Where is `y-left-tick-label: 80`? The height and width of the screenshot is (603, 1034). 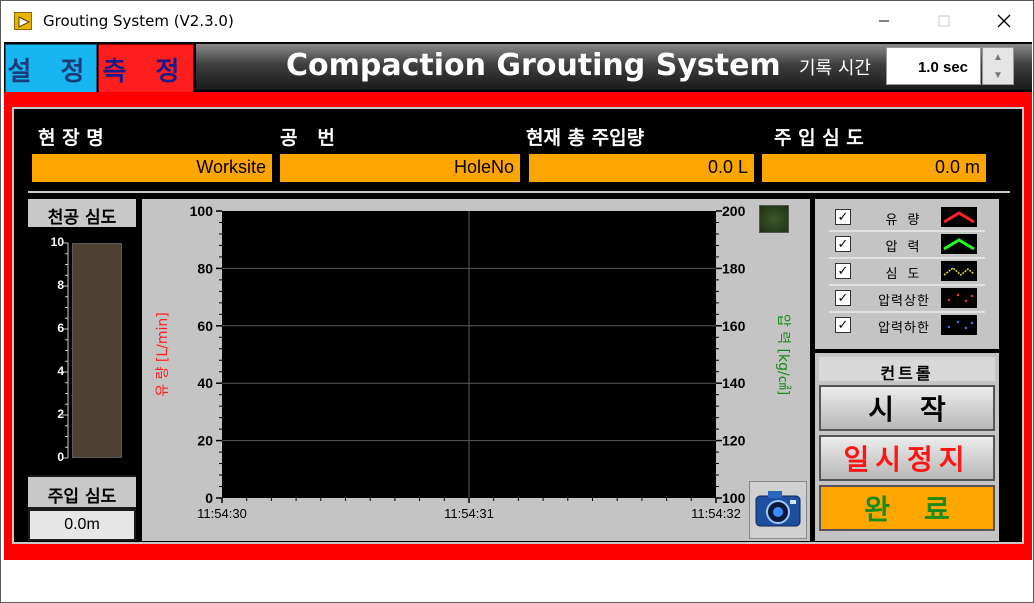
y-left-tick-label: 80 is located at coordinates (205, 268).